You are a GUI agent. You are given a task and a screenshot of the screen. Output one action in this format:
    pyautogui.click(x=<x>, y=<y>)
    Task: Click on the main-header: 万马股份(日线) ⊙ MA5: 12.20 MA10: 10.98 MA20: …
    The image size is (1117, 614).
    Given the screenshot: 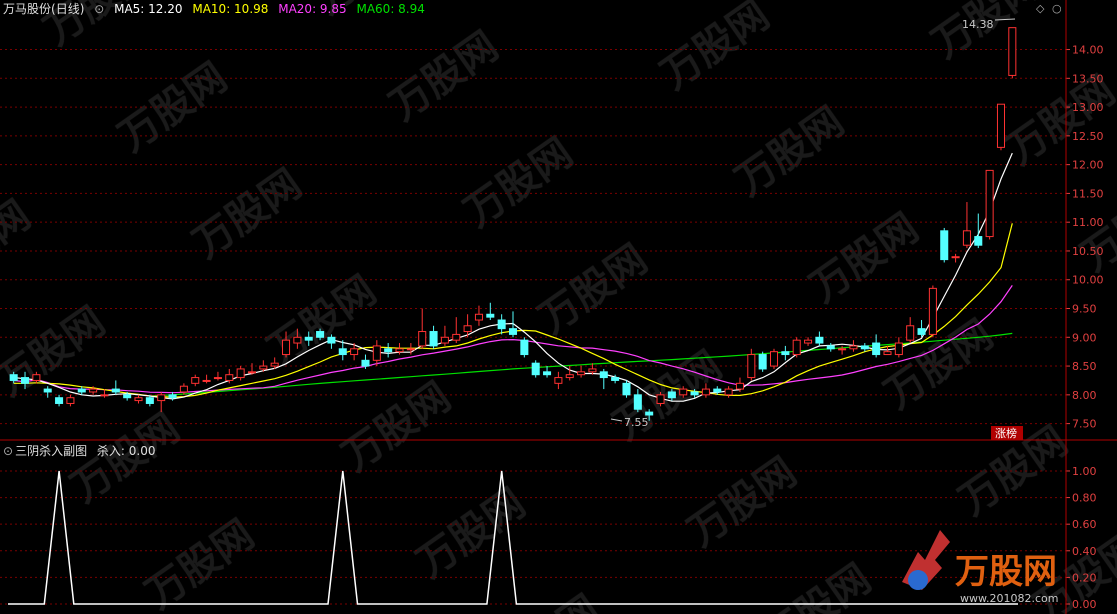 What is the action you would take?
    pyautogui.click(x=217, y=9)
    